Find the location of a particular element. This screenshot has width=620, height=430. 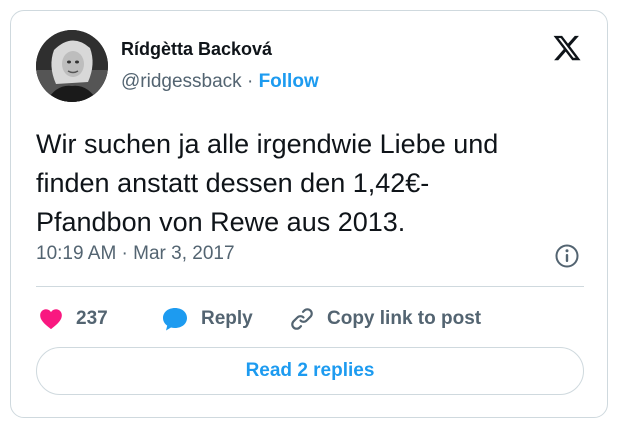

heart-icon is located at coordinates (51, 319).